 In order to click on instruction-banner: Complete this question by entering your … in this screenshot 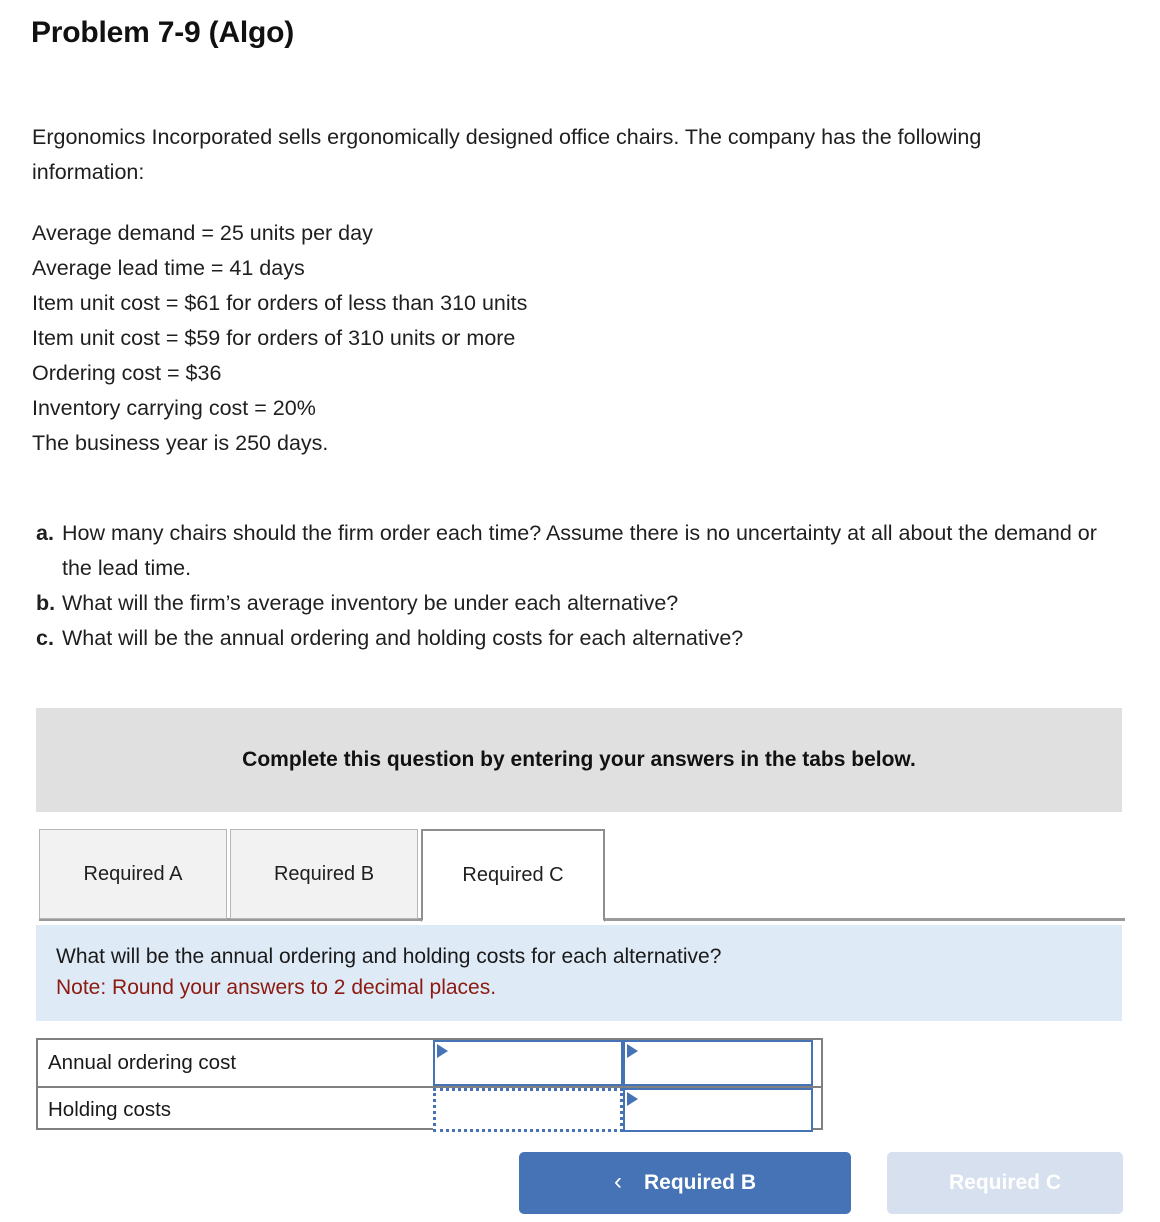, I will do `click(579, 760)`.